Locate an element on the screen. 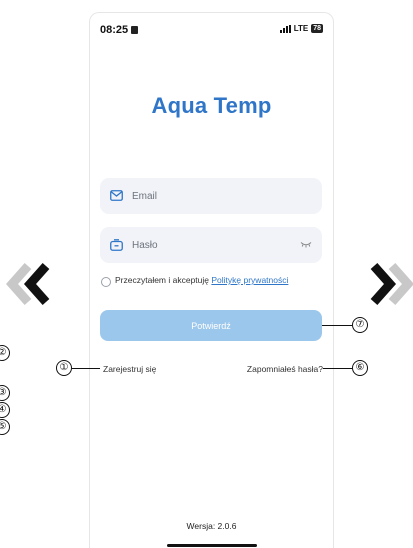 The width and height of the screenshot is (413, 548). marker-6-line is located at coordinates (337, 368).